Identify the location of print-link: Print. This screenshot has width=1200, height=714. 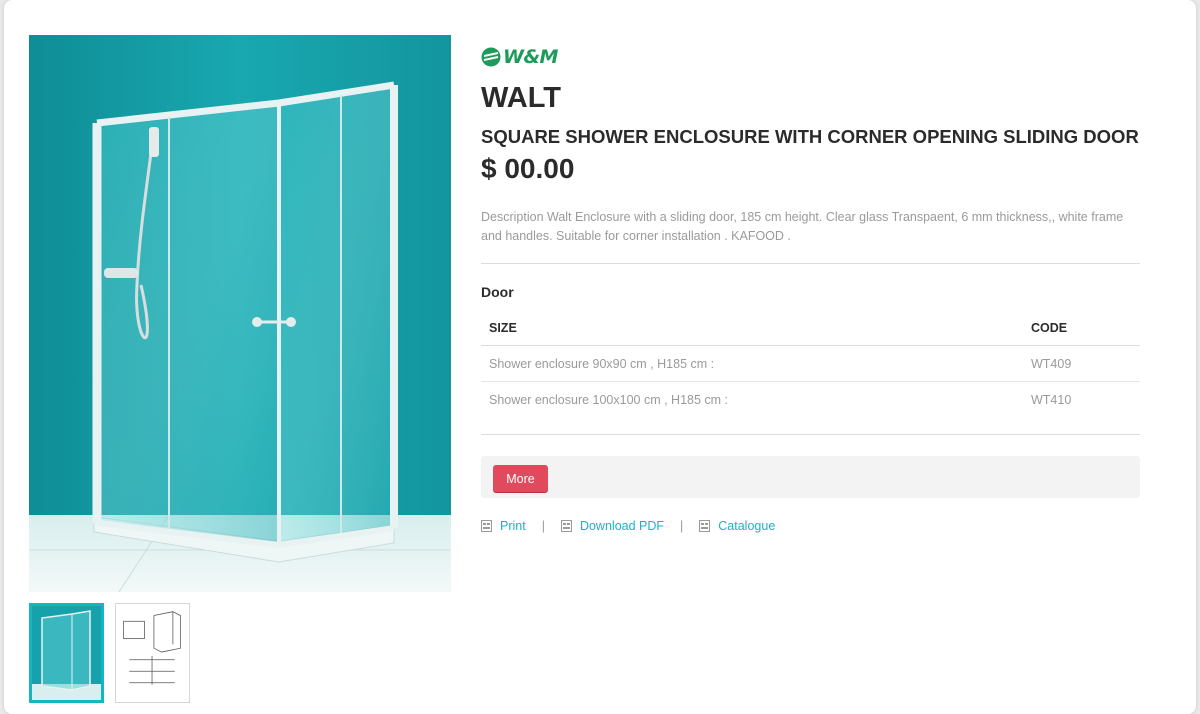
(503, 526).